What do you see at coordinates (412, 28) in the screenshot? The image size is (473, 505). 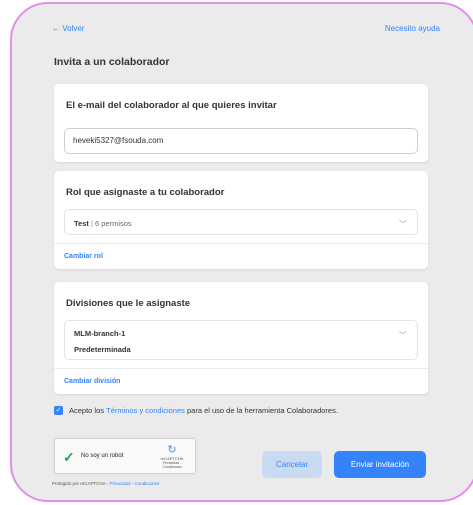 I see `help-link: Necesito ayuda` at bounding box center [412, 28].